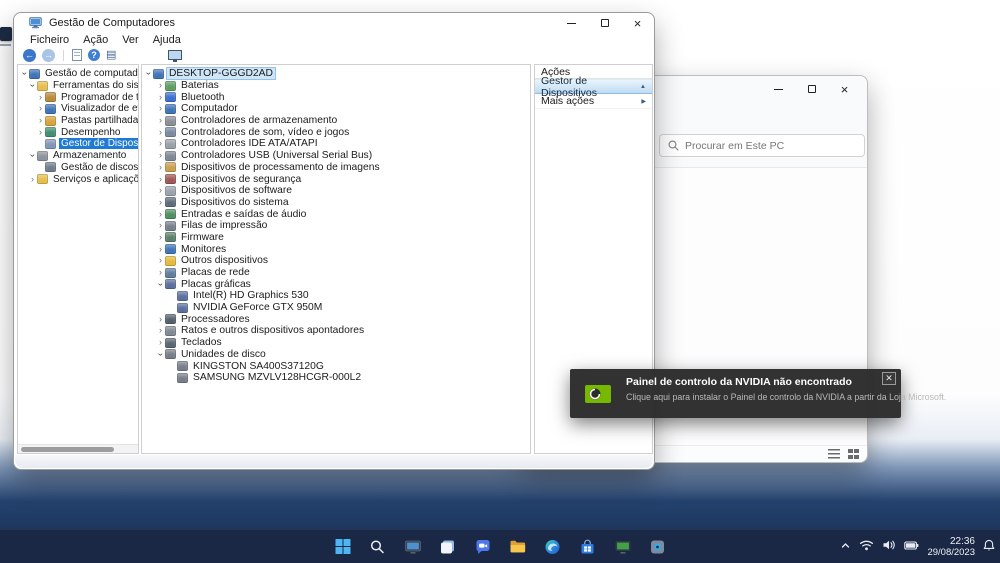  Describe the element at coordinates (336, 191) in the screenshot. I see `tree-item: › Dispositivos de software` at that location.